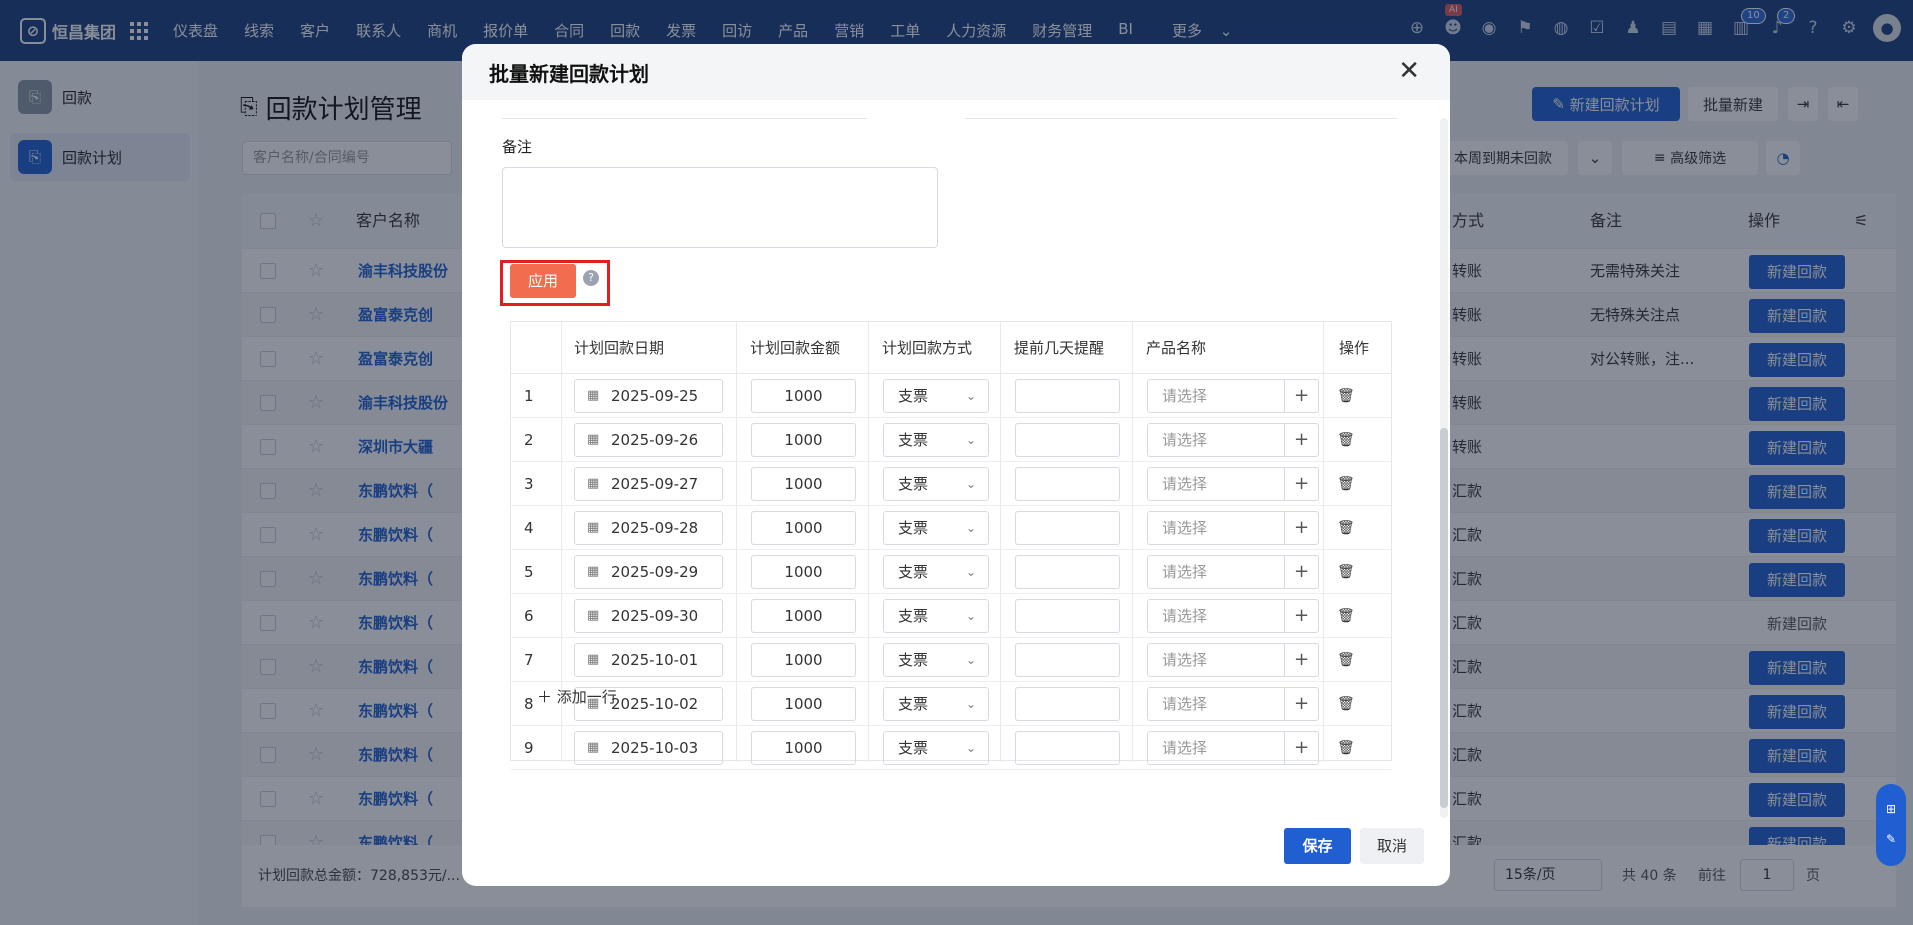 The image size is (1913, 925). What do you see at coordinates (648, 660) in the screenshot?
I see `date-picker: ▦ 2025-10-01` at bounding box center [648, 660].